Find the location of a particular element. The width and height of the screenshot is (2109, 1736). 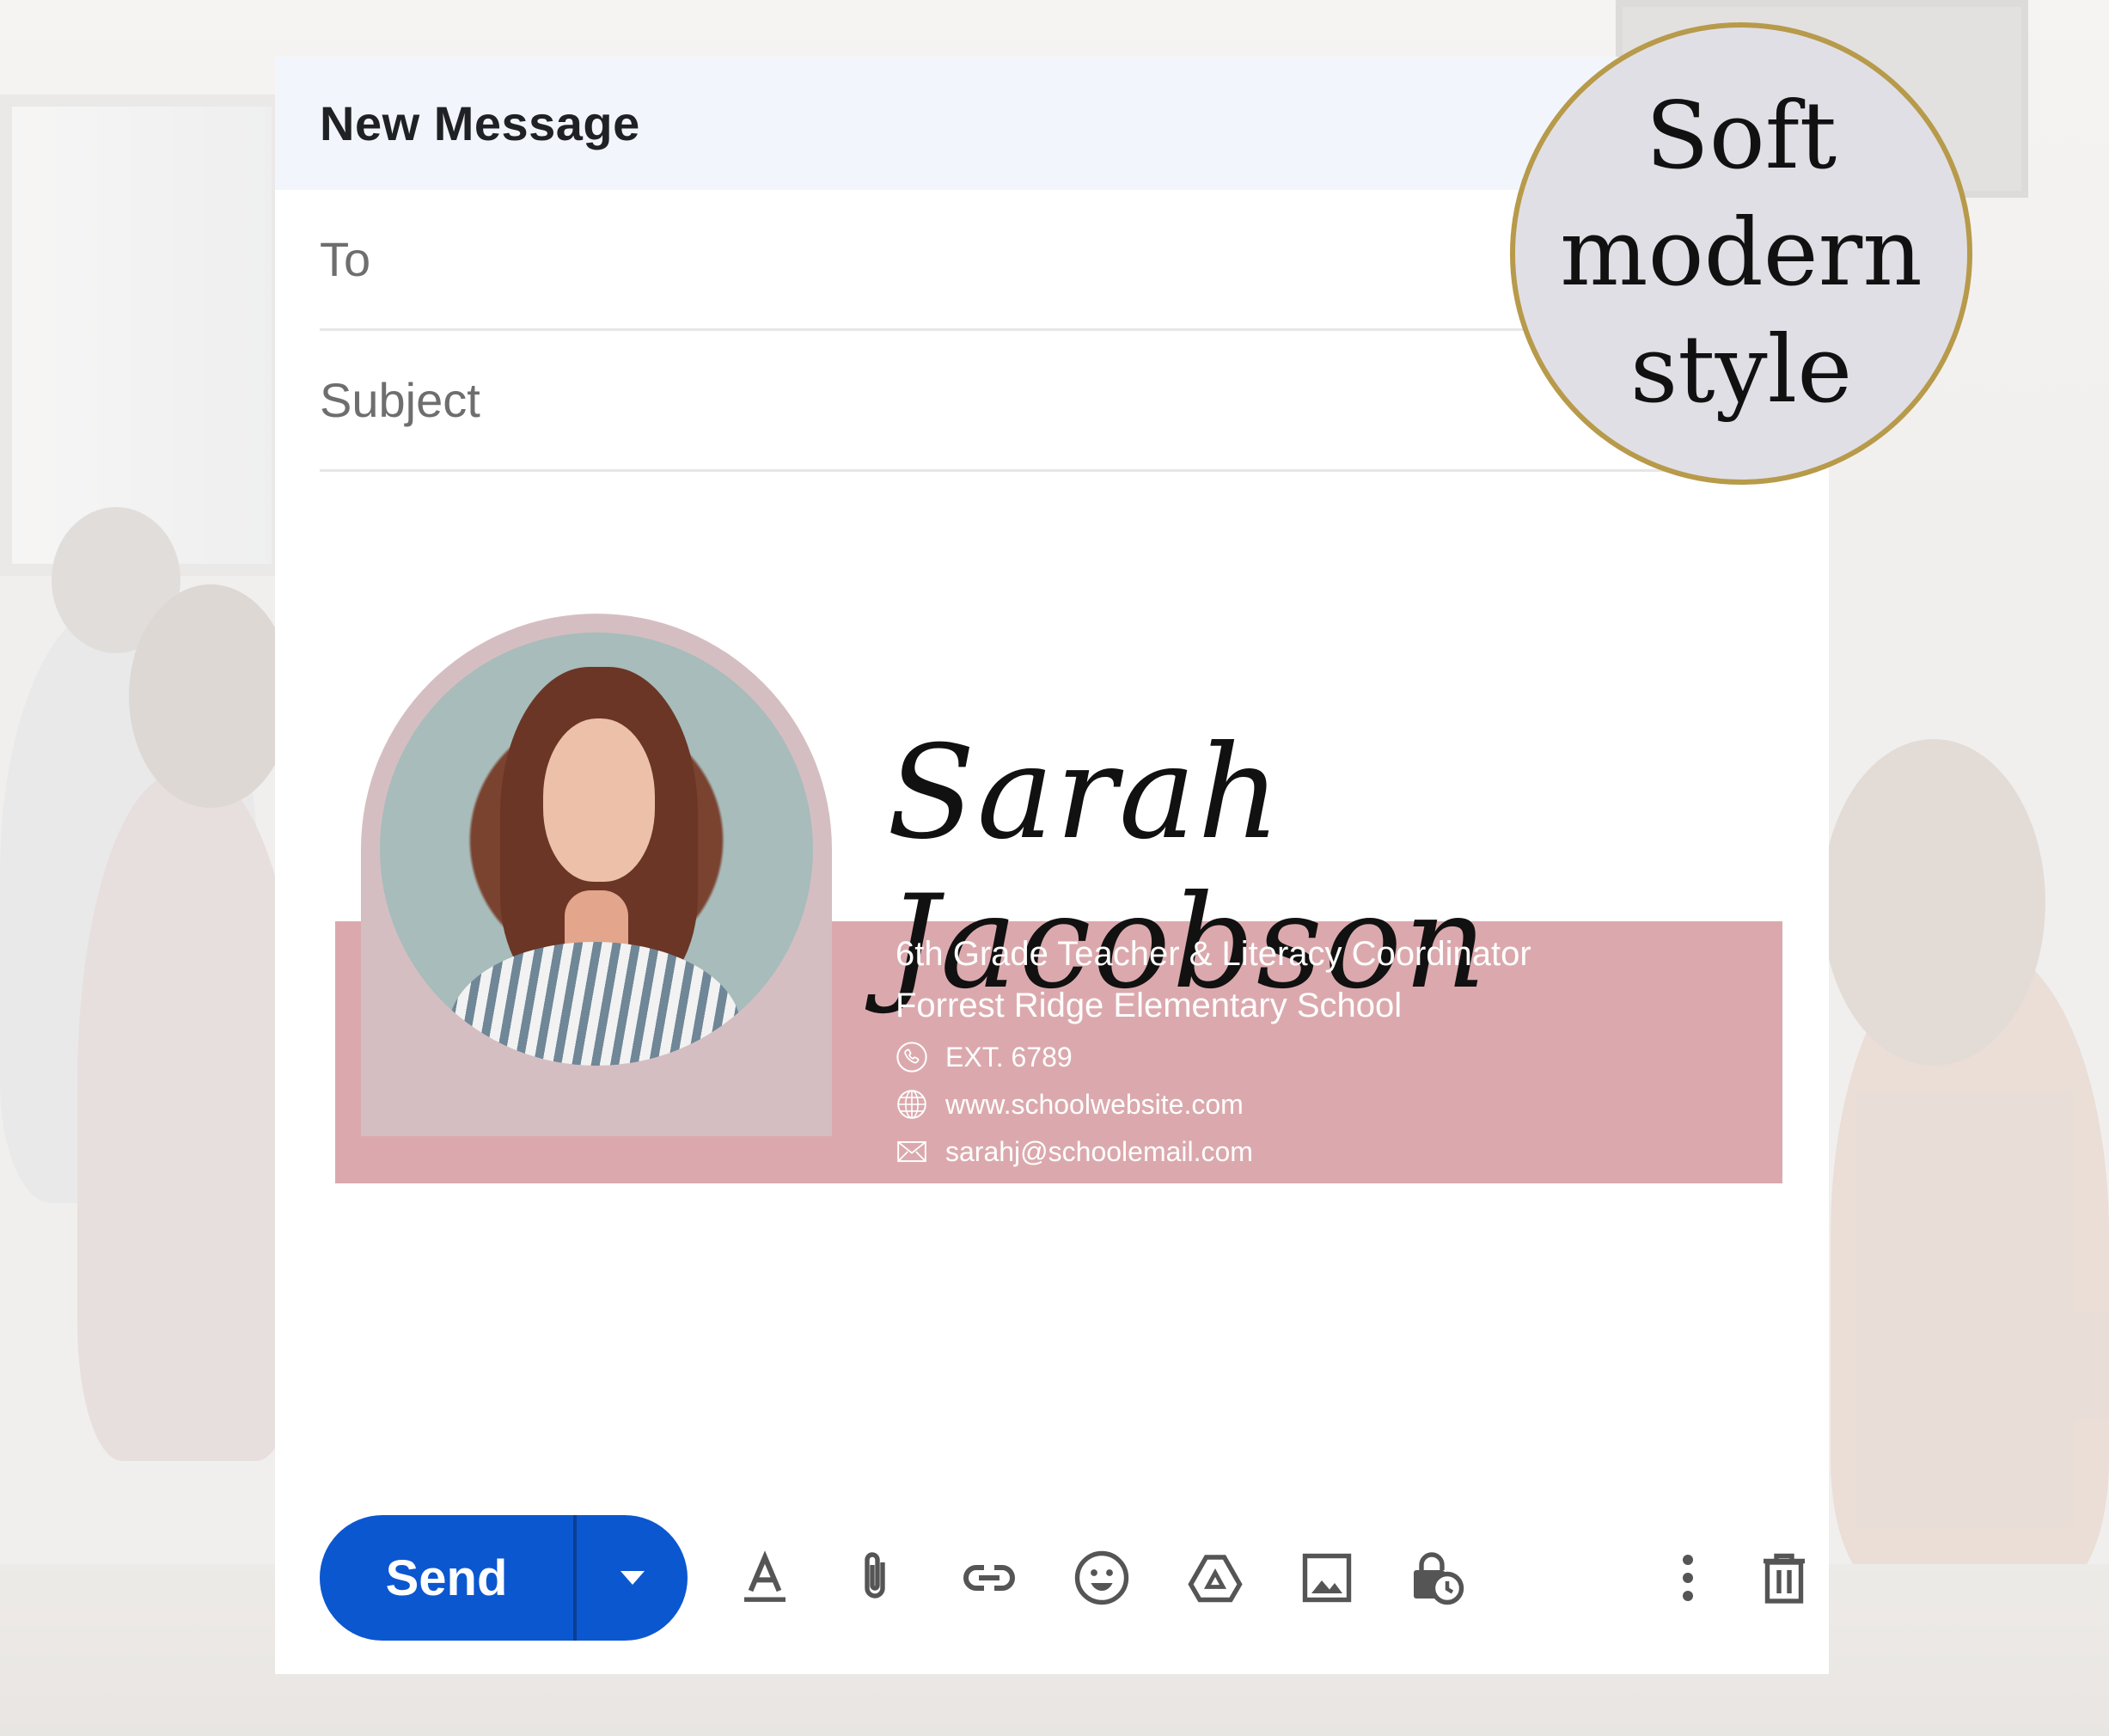

confidential-icon is located at coordinates (1439, 1578).